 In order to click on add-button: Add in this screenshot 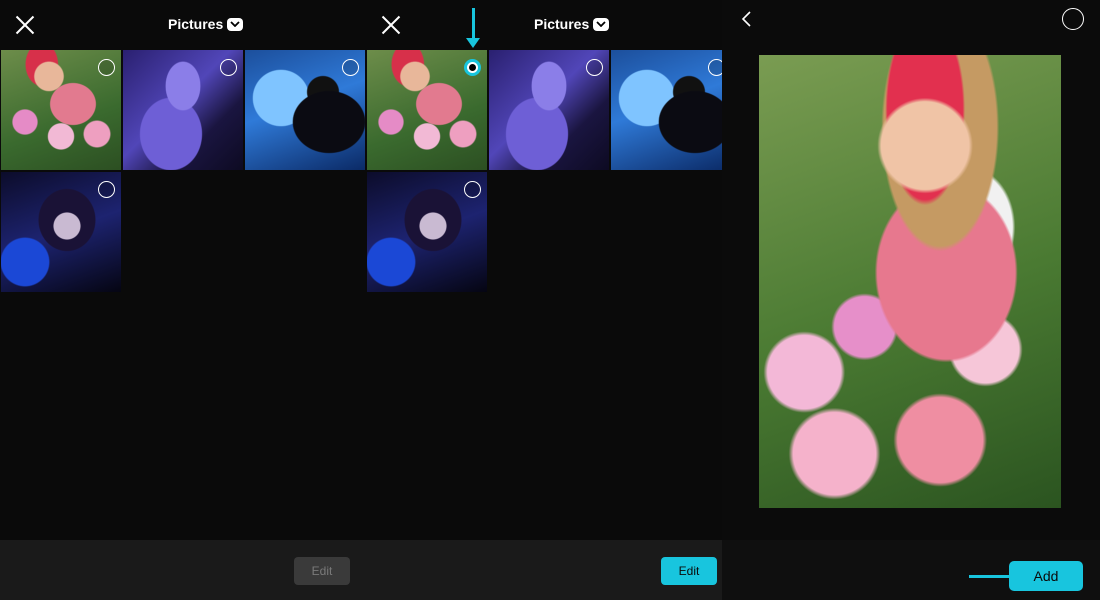, I will do `click(1046, 576)`.